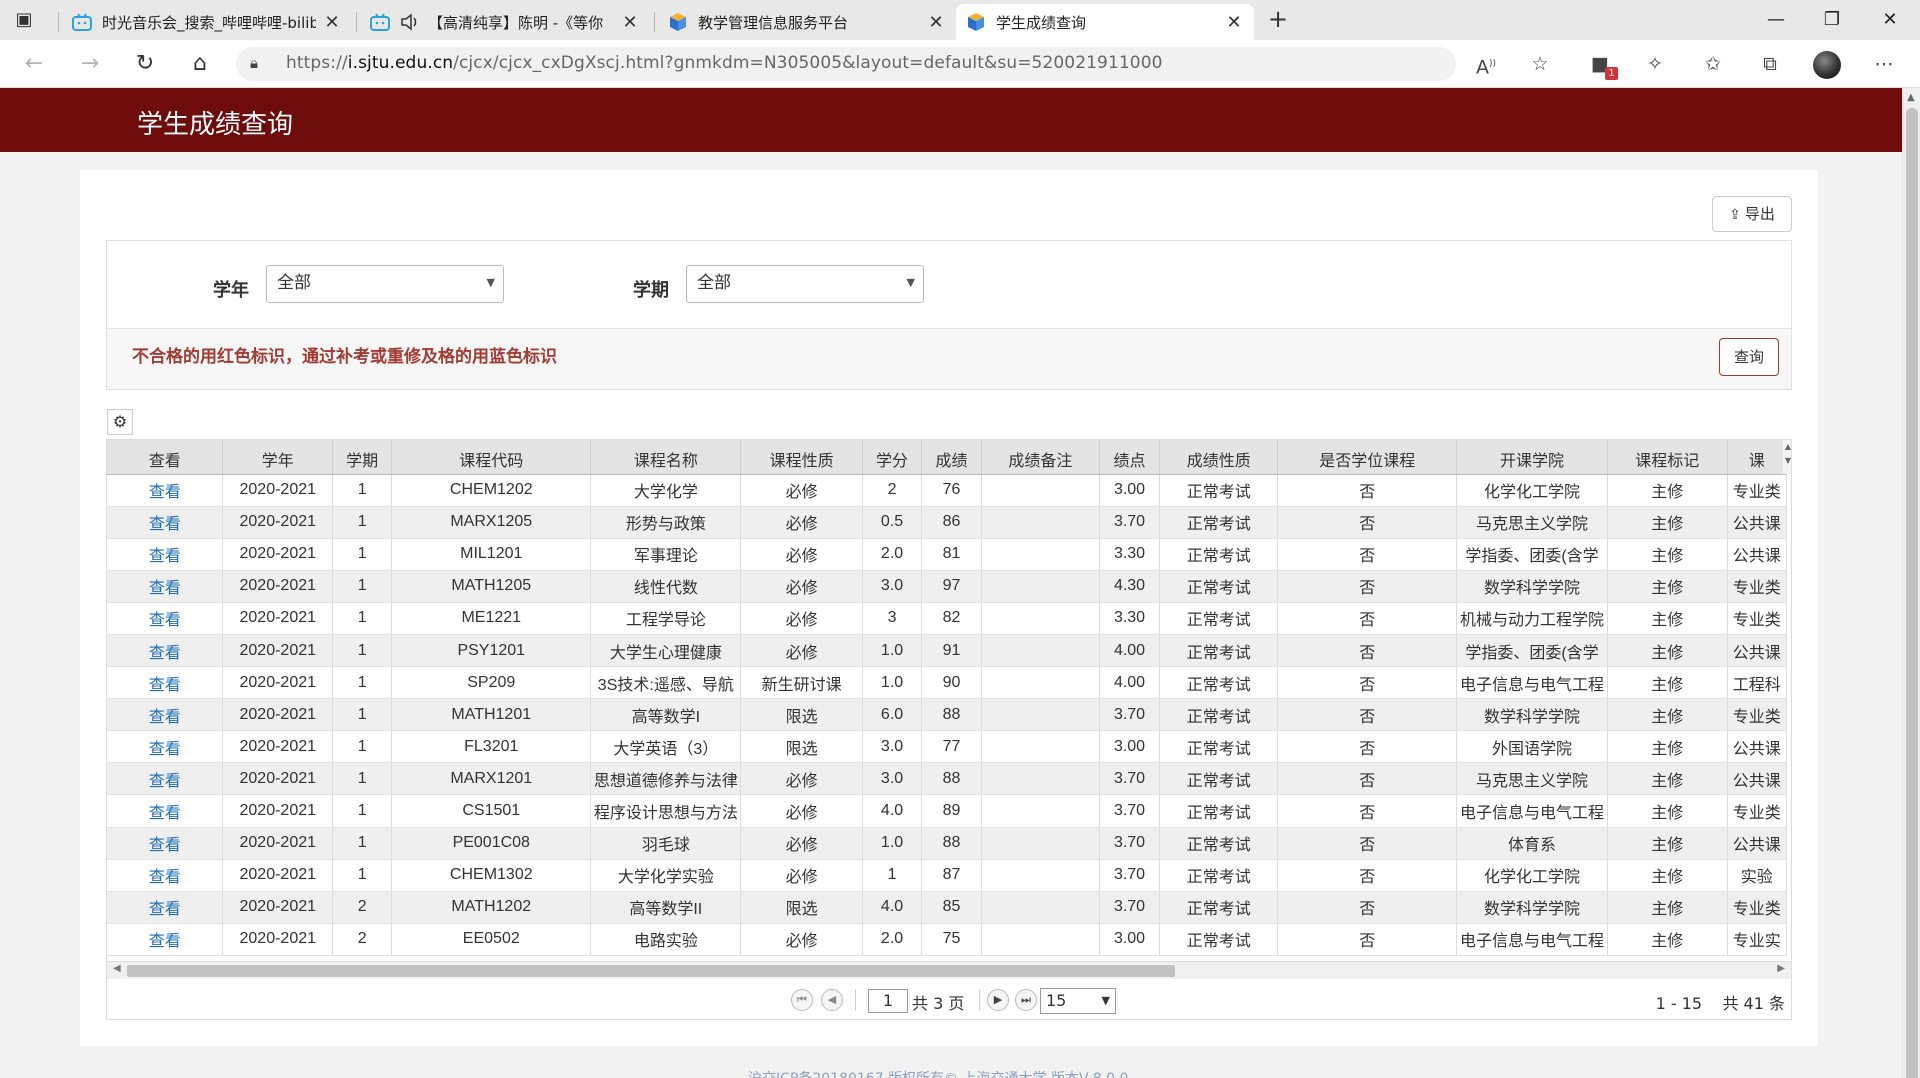 The image size is (1920, 1078). I want to click on grid-horizontal-scrollbar: ◀ ▶, so click(949, 970).